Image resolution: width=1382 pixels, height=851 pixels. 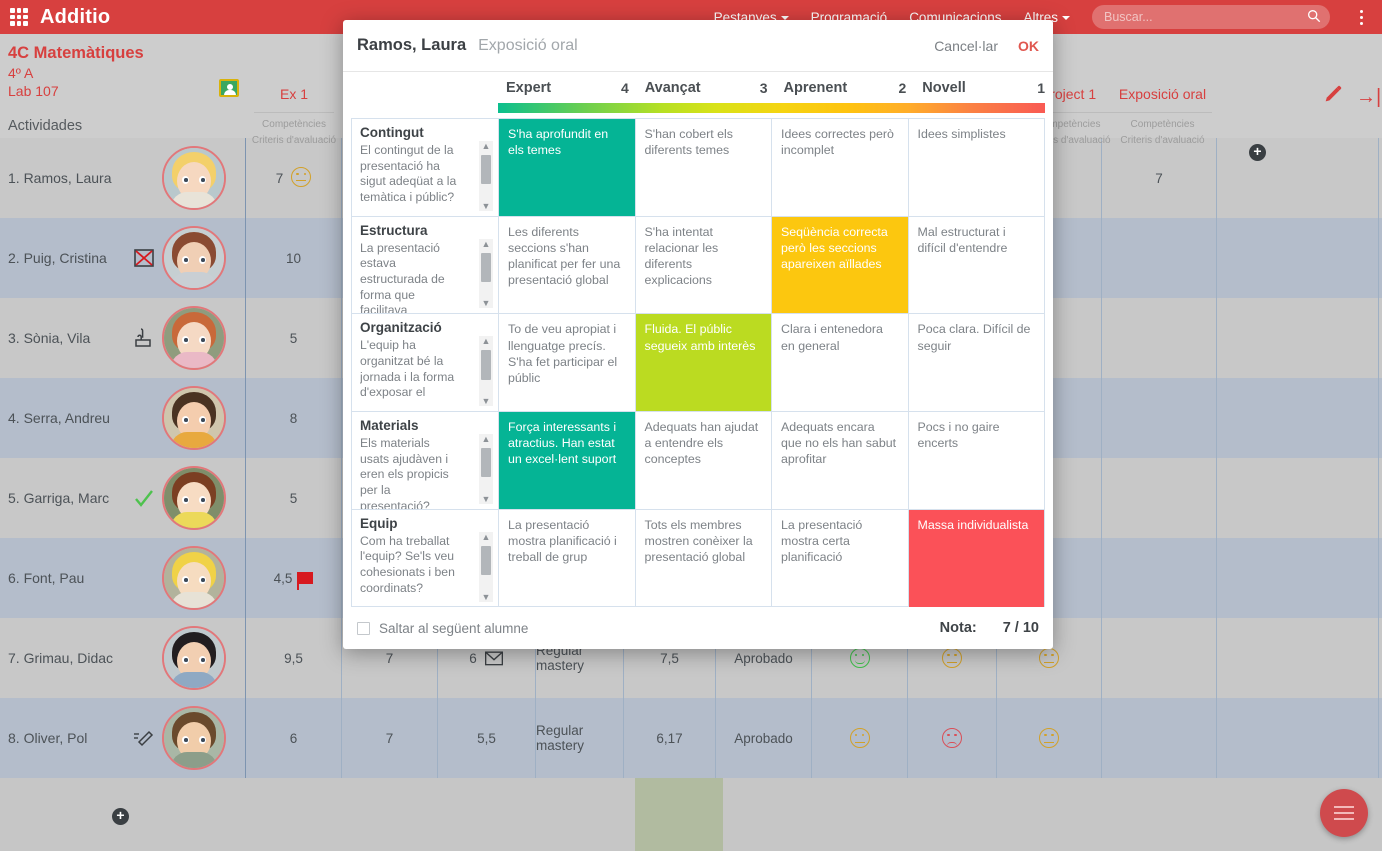 What do you see at coordinates (859, 658) in the screenshot?
I see `mood-happy-icon` at bounding box center [859, 658].